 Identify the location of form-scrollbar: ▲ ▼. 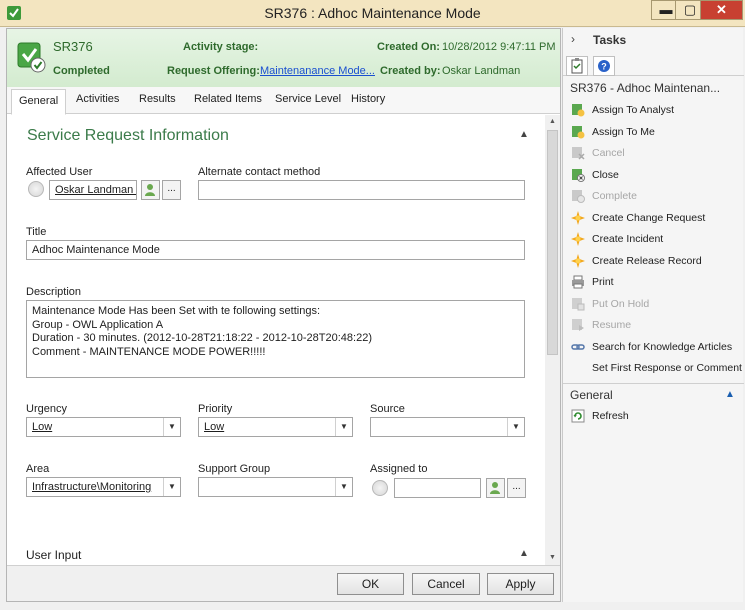
(552, 340).